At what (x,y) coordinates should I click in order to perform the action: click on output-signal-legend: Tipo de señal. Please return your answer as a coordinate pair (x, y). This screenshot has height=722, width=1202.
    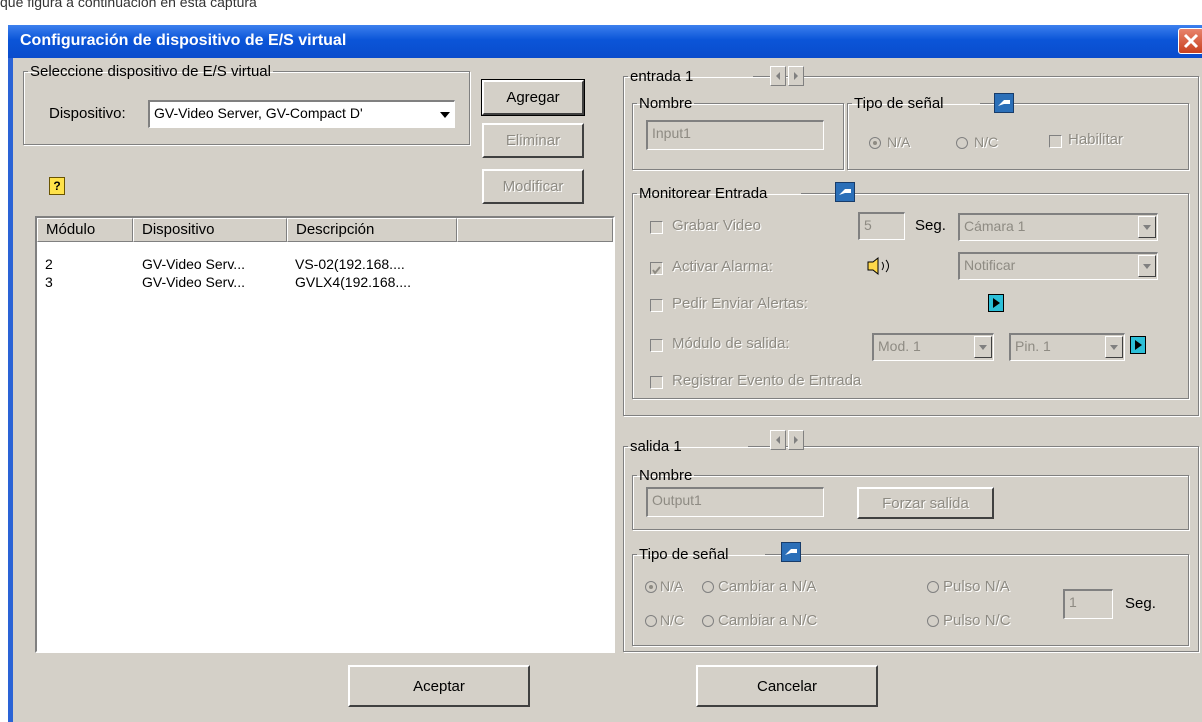
    Looking at the image, I should click on (684, 554).